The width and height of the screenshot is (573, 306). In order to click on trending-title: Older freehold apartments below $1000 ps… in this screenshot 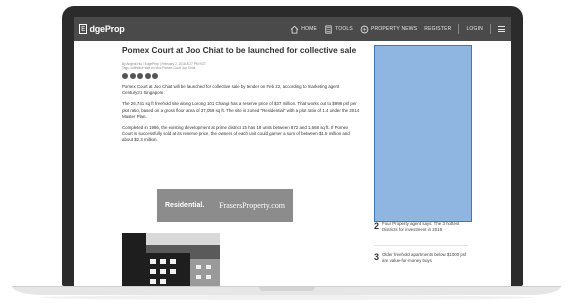, I will do `click(426, 258)`.